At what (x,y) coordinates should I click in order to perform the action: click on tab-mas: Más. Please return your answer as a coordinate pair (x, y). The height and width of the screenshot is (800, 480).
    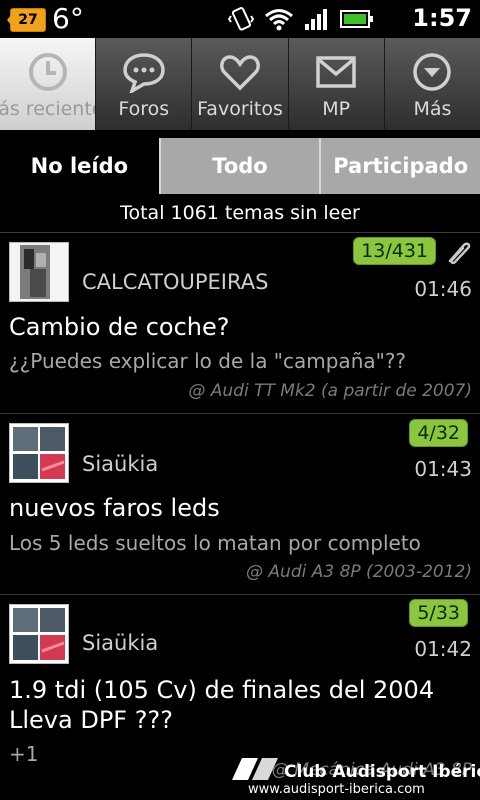
    Looking at the image, I should click on (431, 84).